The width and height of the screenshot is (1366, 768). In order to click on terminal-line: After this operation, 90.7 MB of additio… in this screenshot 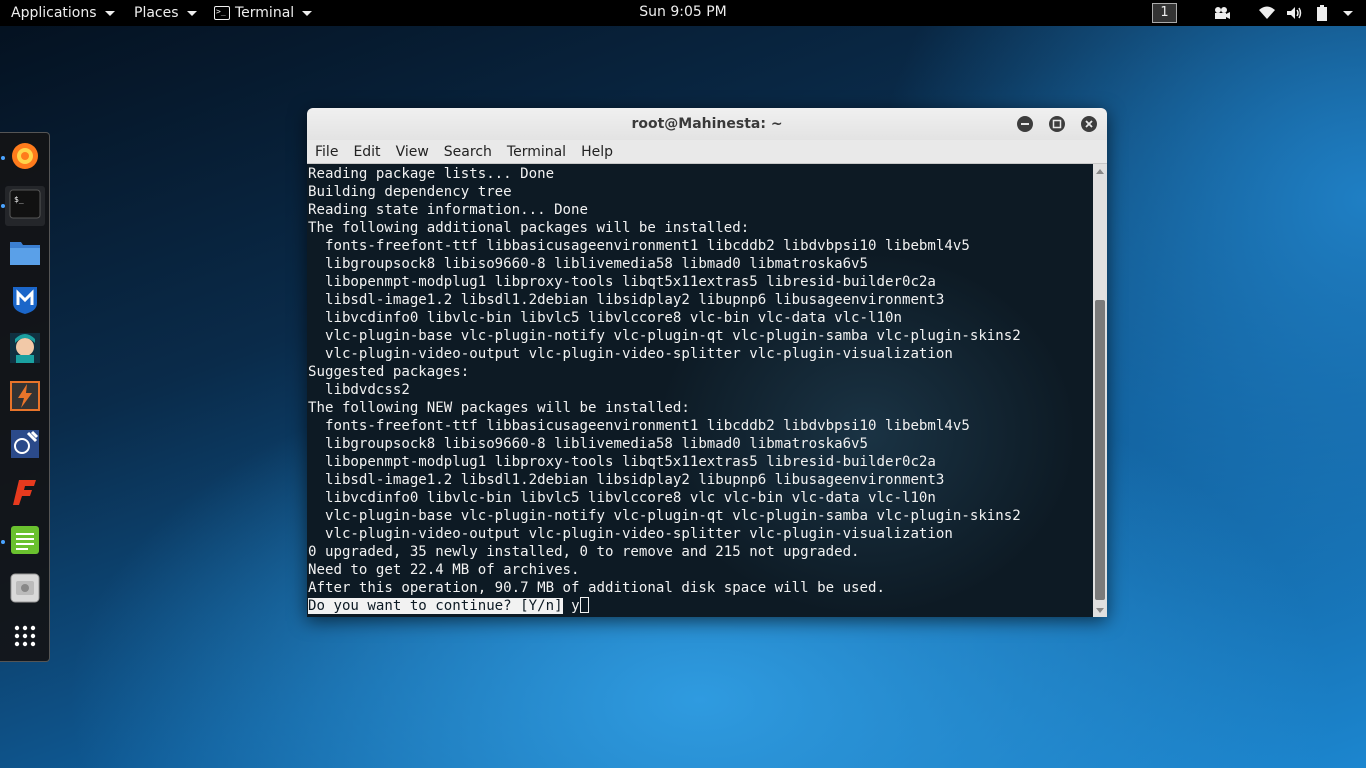, I will do `click(596, 588)`.